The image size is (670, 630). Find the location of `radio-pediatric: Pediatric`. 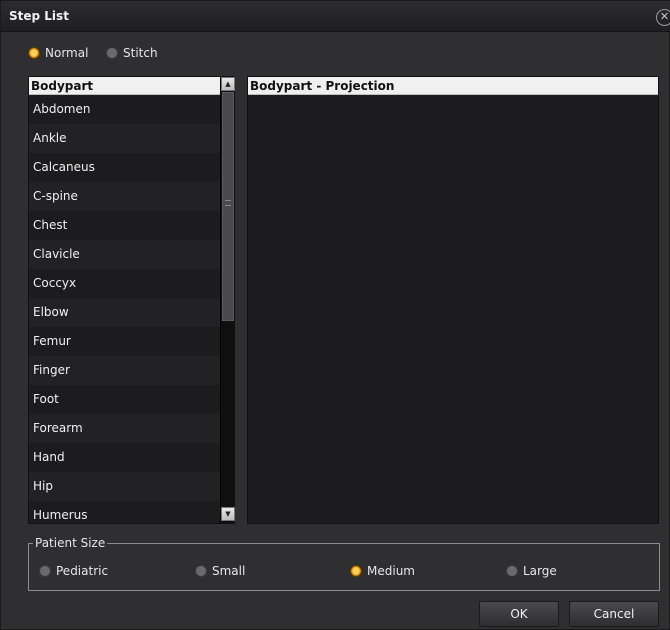

radio-pediatric: Pediatric is located at coordinates (73, 571).